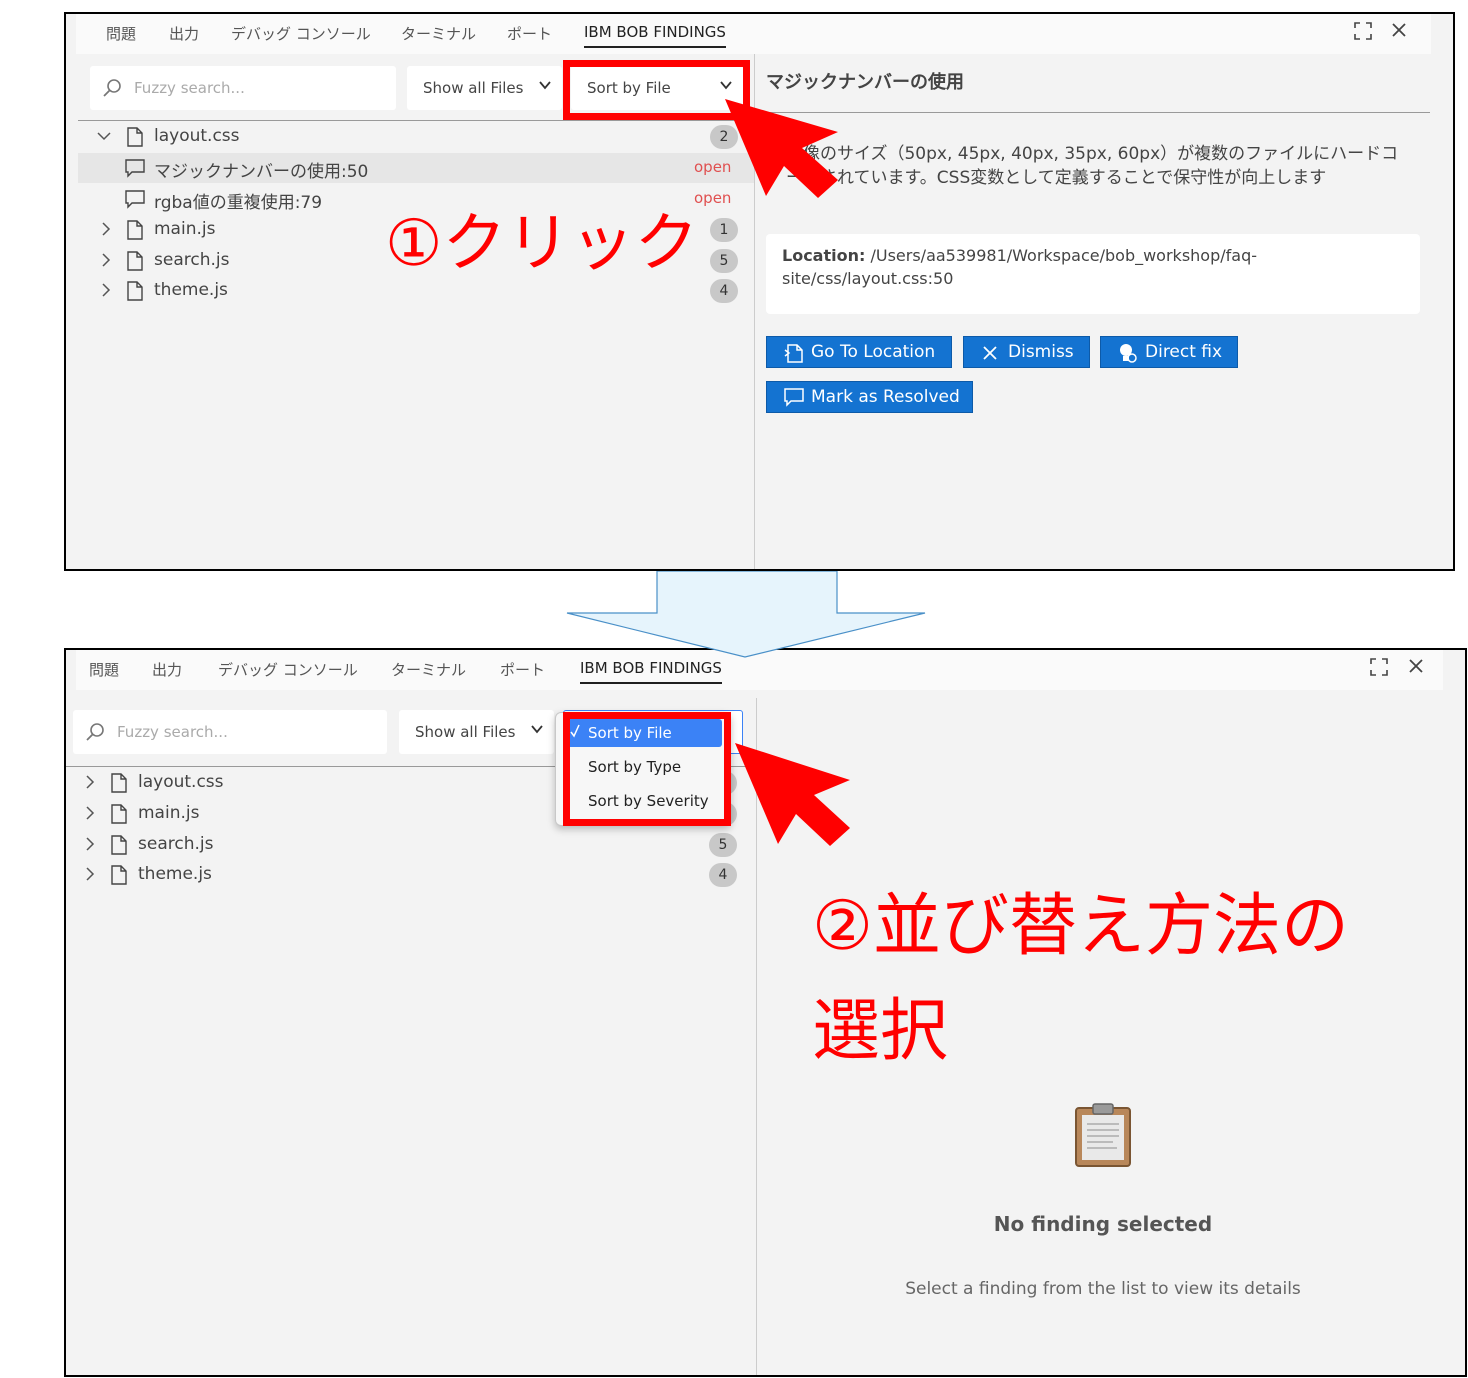 The width and height of the screenshot is (1468, 1378). I want to click on clipboard-icon, so click(1103, 1135).